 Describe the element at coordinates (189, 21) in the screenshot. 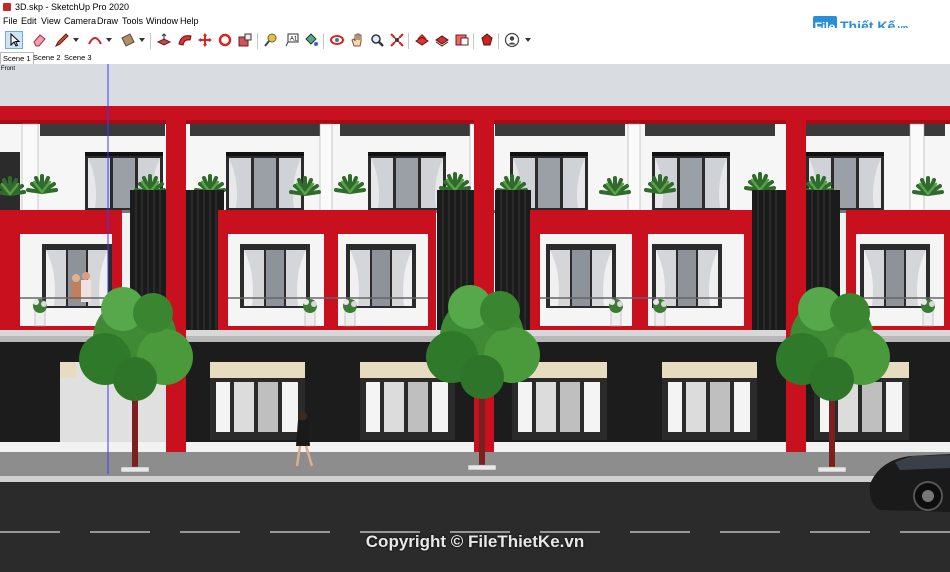

I see `menu-help: Help` at that location.